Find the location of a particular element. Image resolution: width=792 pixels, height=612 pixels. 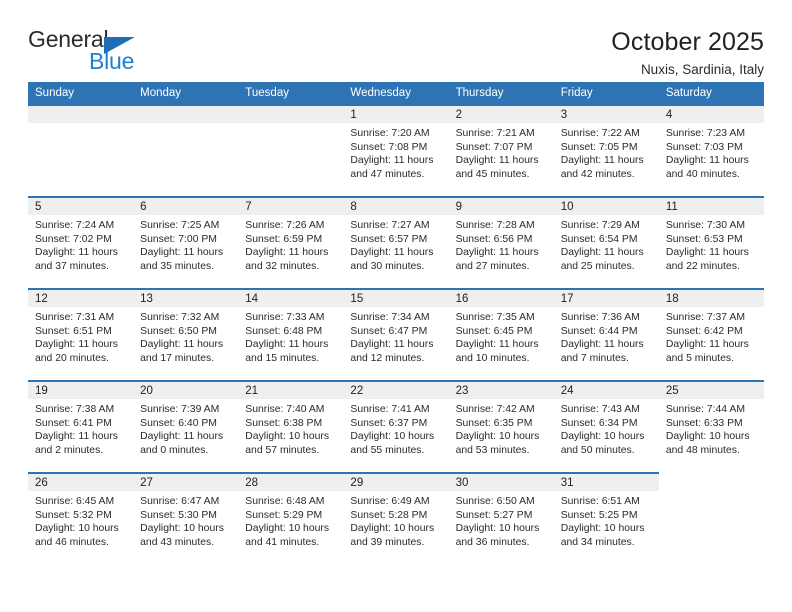

general-blue-logo: General Blue is located at coordinates (88, 52).